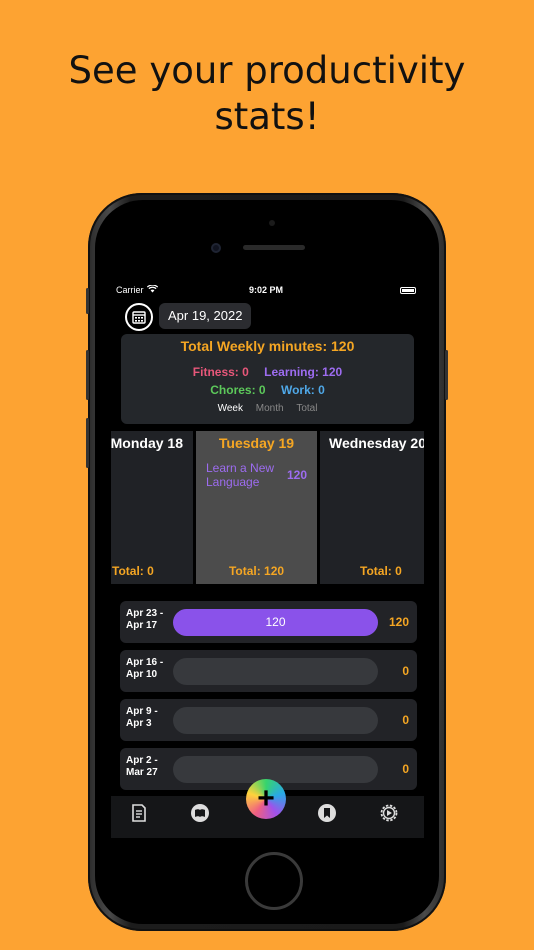 The width and height of the screenshot is (534, 950). I want to click on week-row: Apr 23 - Apr 17 120 120, so click(268, 622).